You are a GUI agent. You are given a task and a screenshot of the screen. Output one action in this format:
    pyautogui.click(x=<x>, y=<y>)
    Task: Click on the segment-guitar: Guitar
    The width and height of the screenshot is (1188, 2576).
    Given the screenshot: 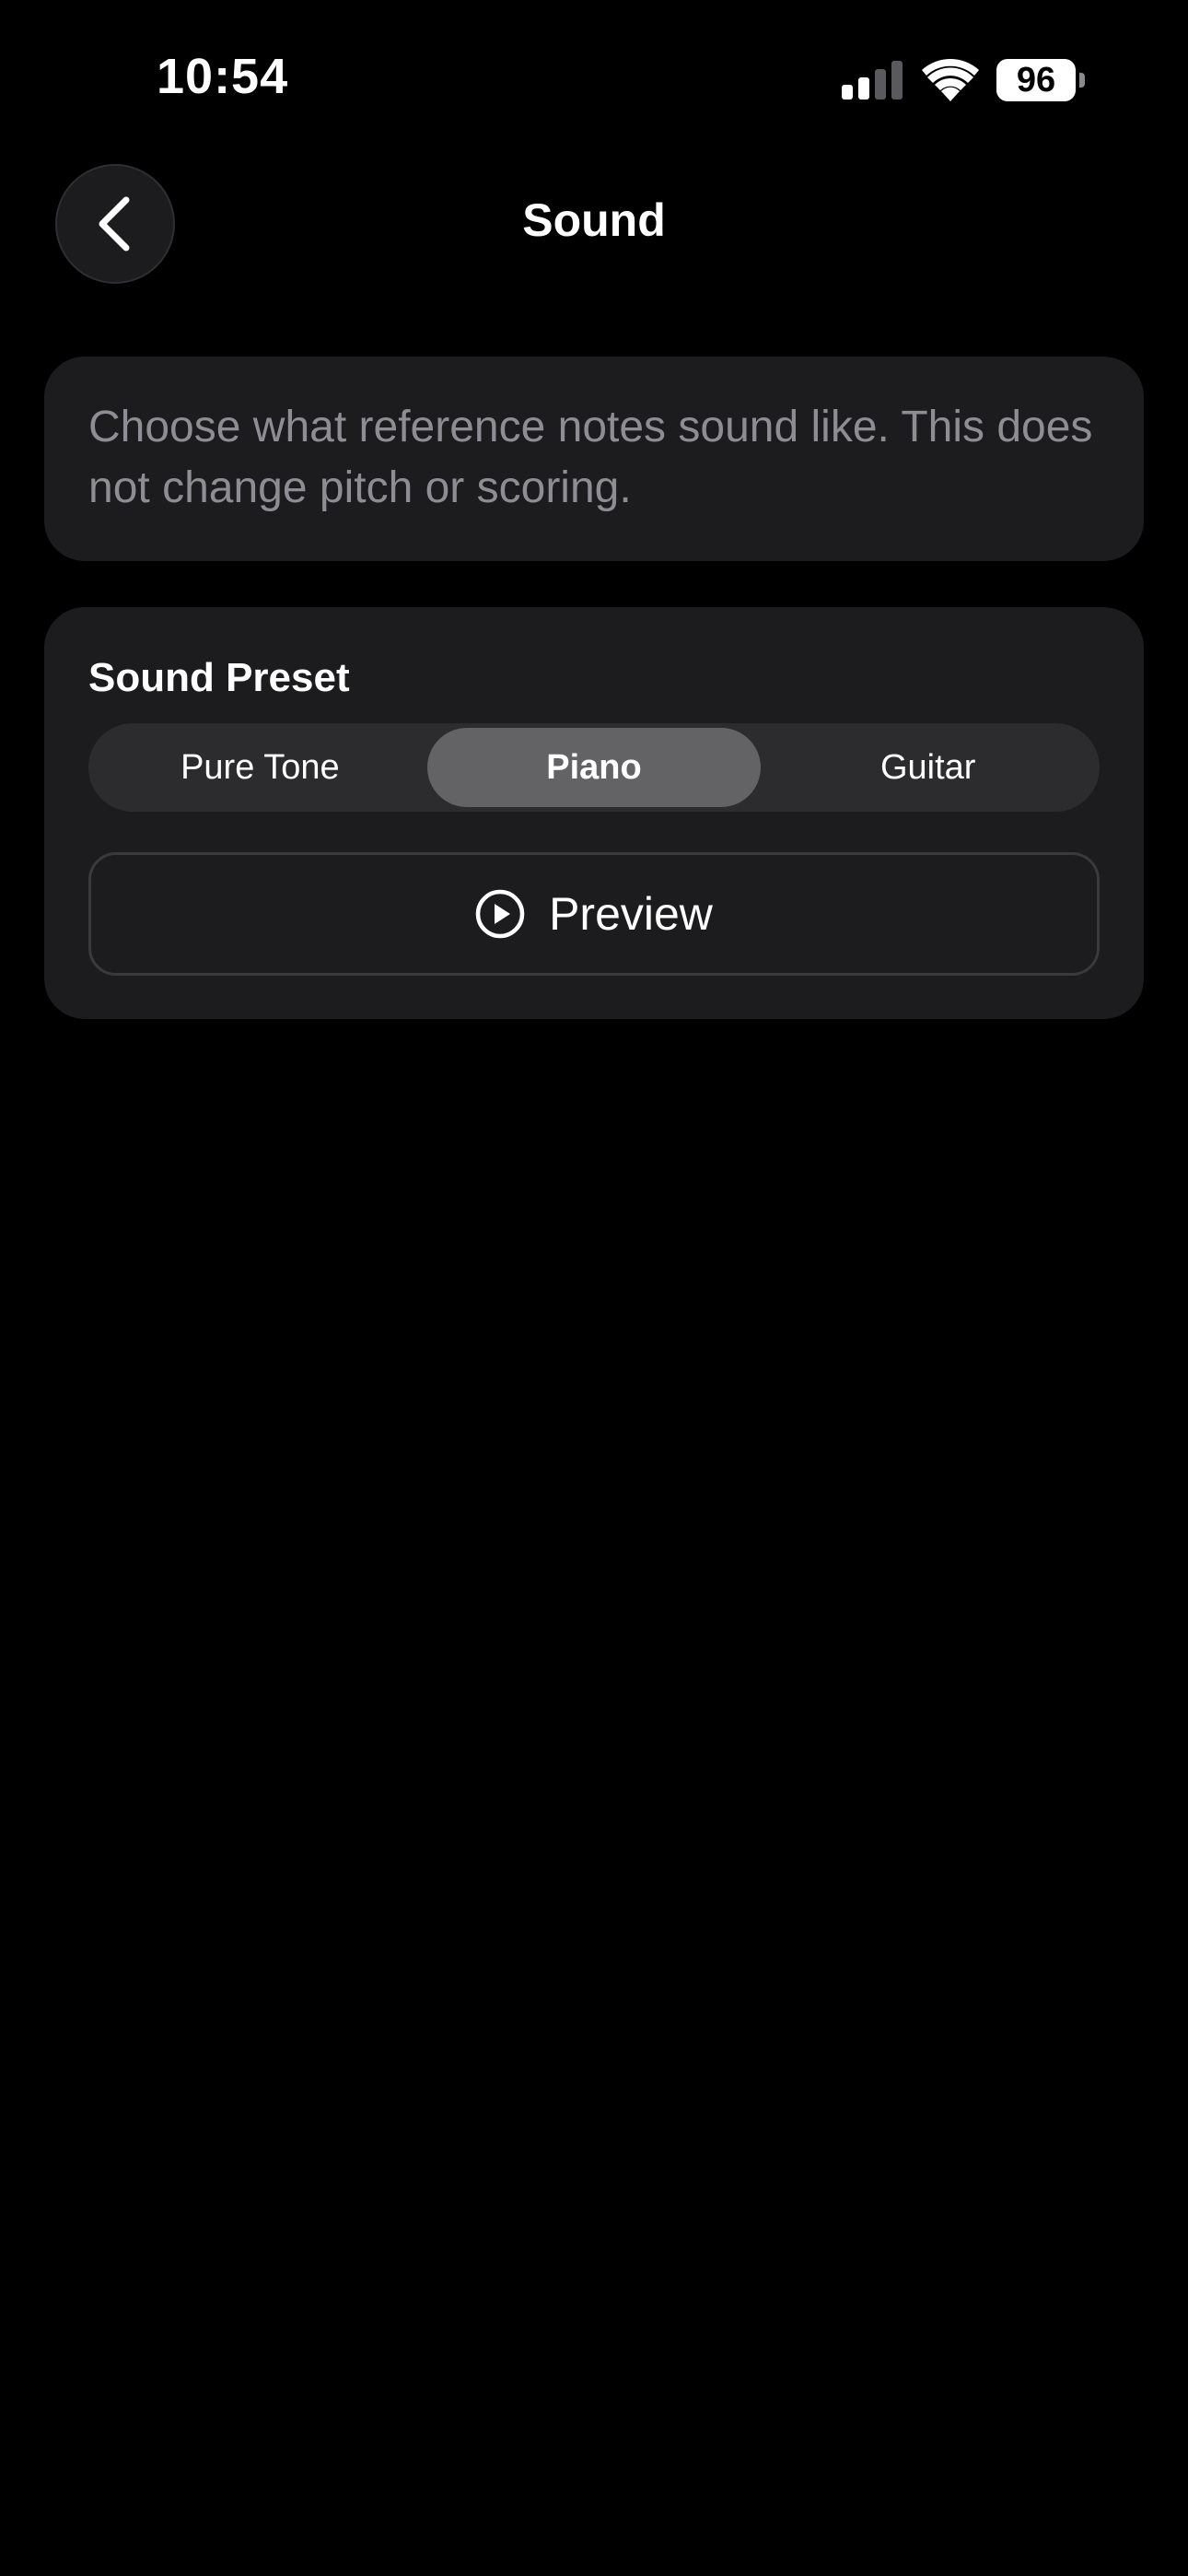 What is the action you would take?
    pyautogui.click(x=928, y=767)
    